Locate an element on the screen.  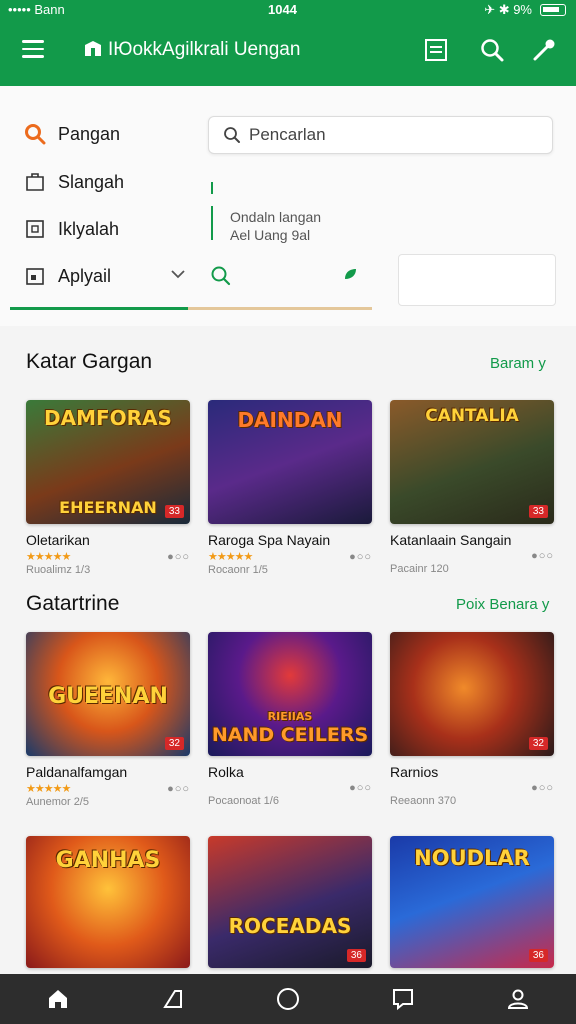
note-accent-bar is located at coordinates (212, 223).